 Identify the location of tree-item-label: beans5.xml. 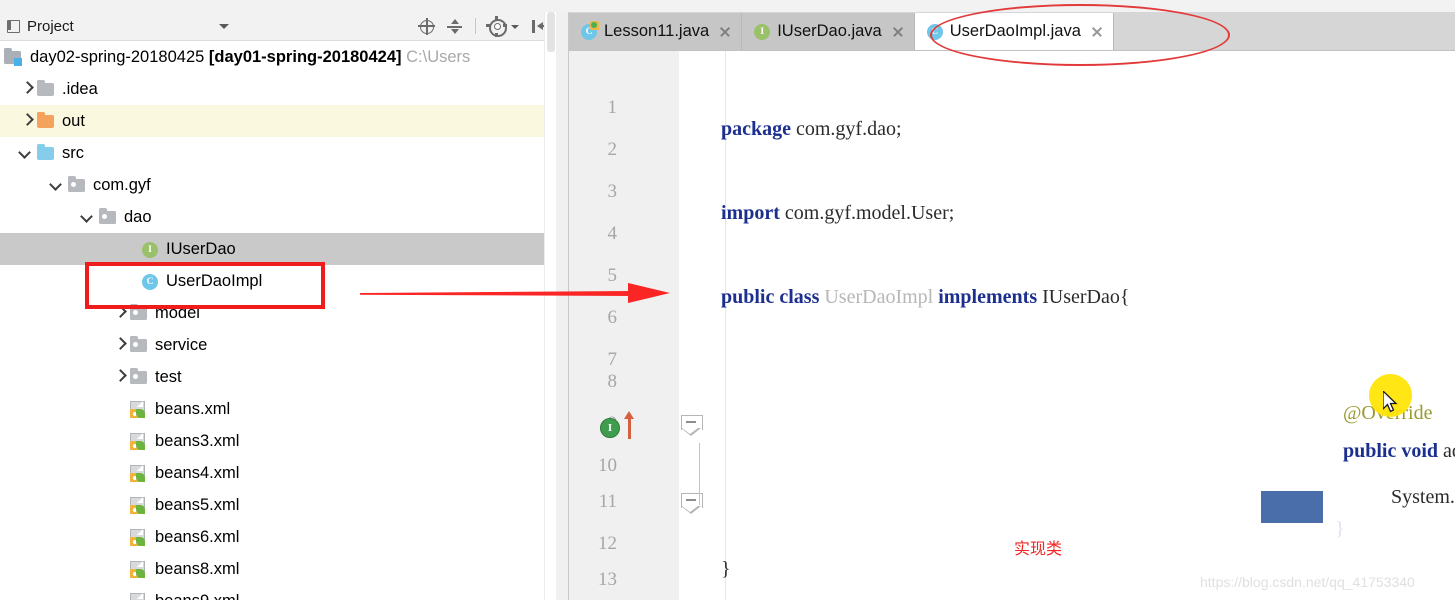
(197, 504).